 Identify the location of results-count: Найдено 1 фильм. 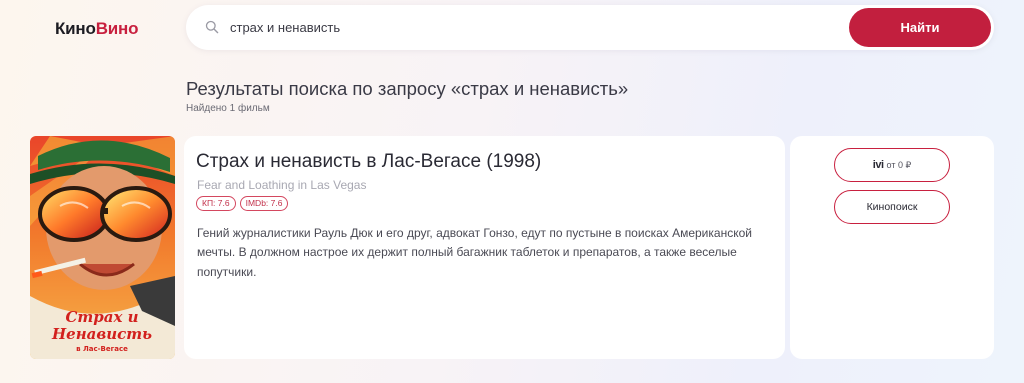
(228, 108).